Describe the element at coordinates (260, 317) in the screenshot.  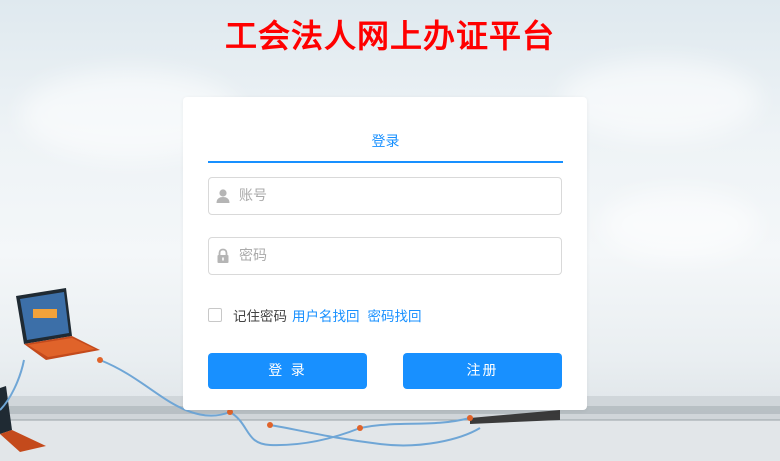
I see `remember-password-label: 记住密码` at that location.